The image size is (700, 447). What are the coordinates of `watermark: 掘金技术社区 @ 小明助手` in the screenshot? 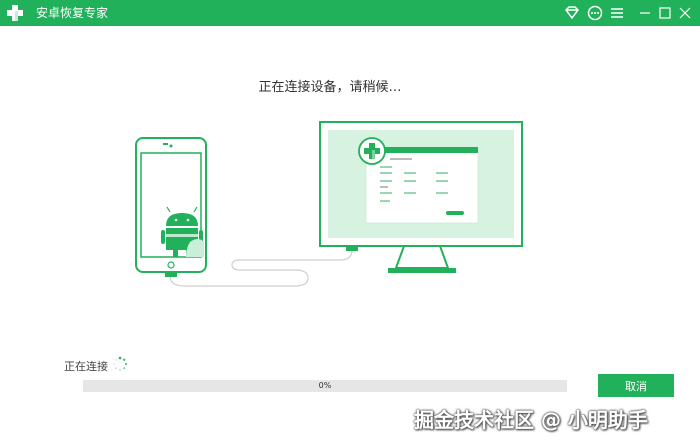 It's located at (531, 420).